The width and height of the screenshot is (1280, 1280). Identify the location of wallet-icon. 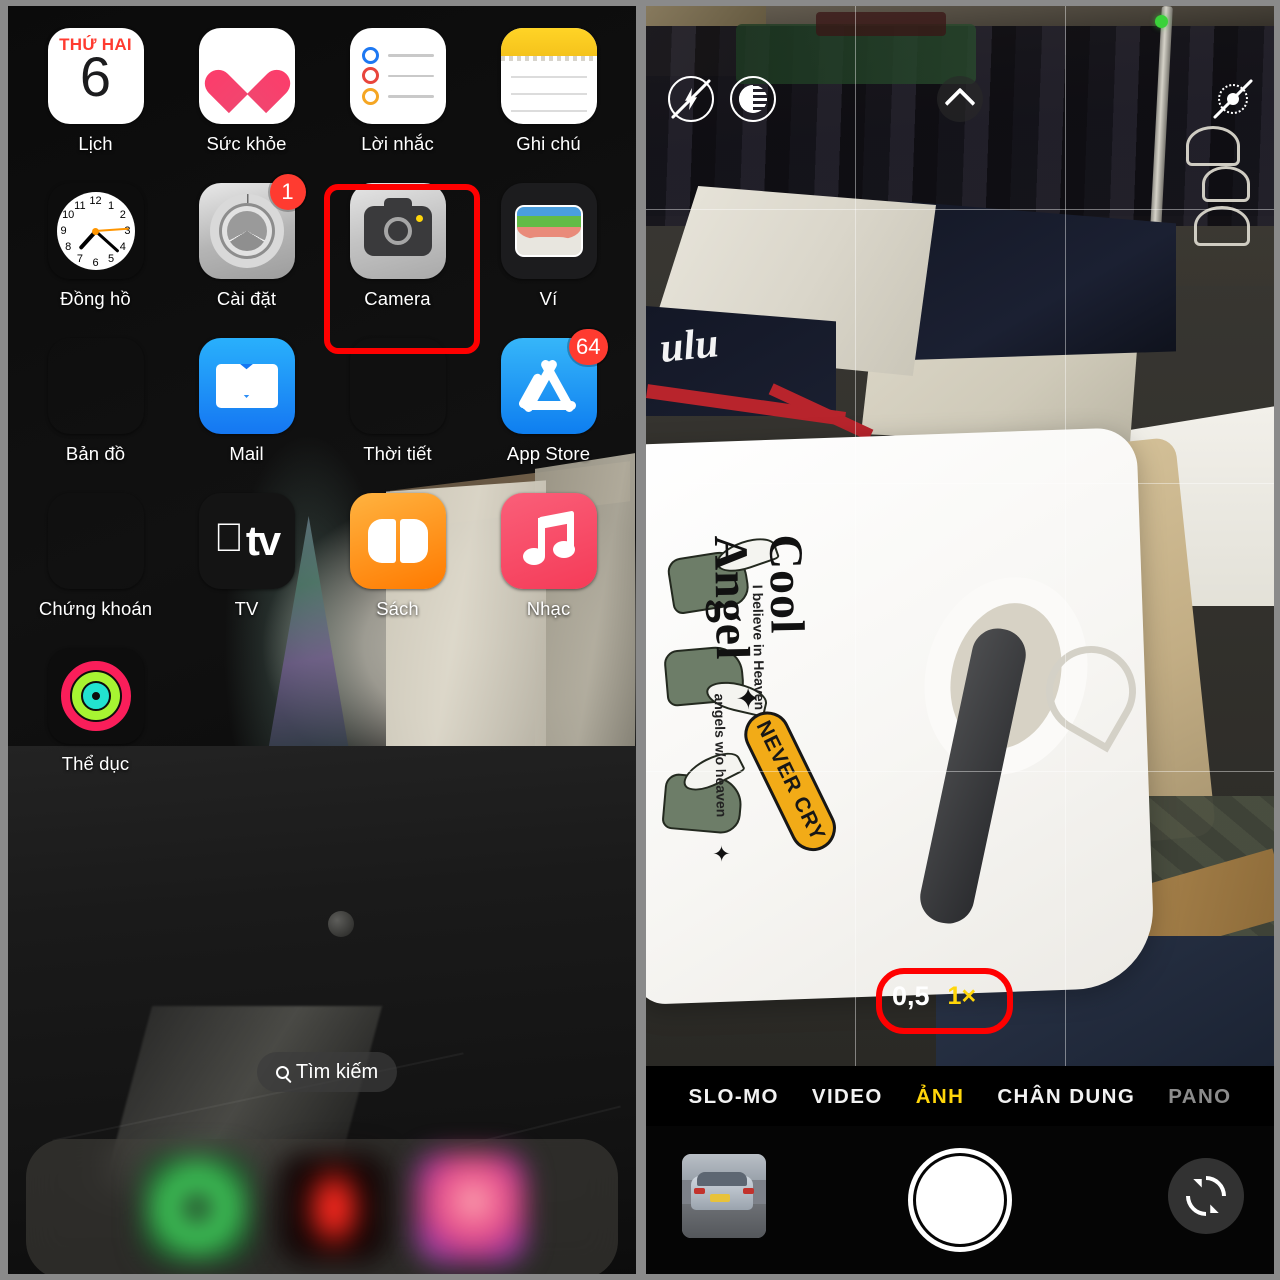
(548, 231).